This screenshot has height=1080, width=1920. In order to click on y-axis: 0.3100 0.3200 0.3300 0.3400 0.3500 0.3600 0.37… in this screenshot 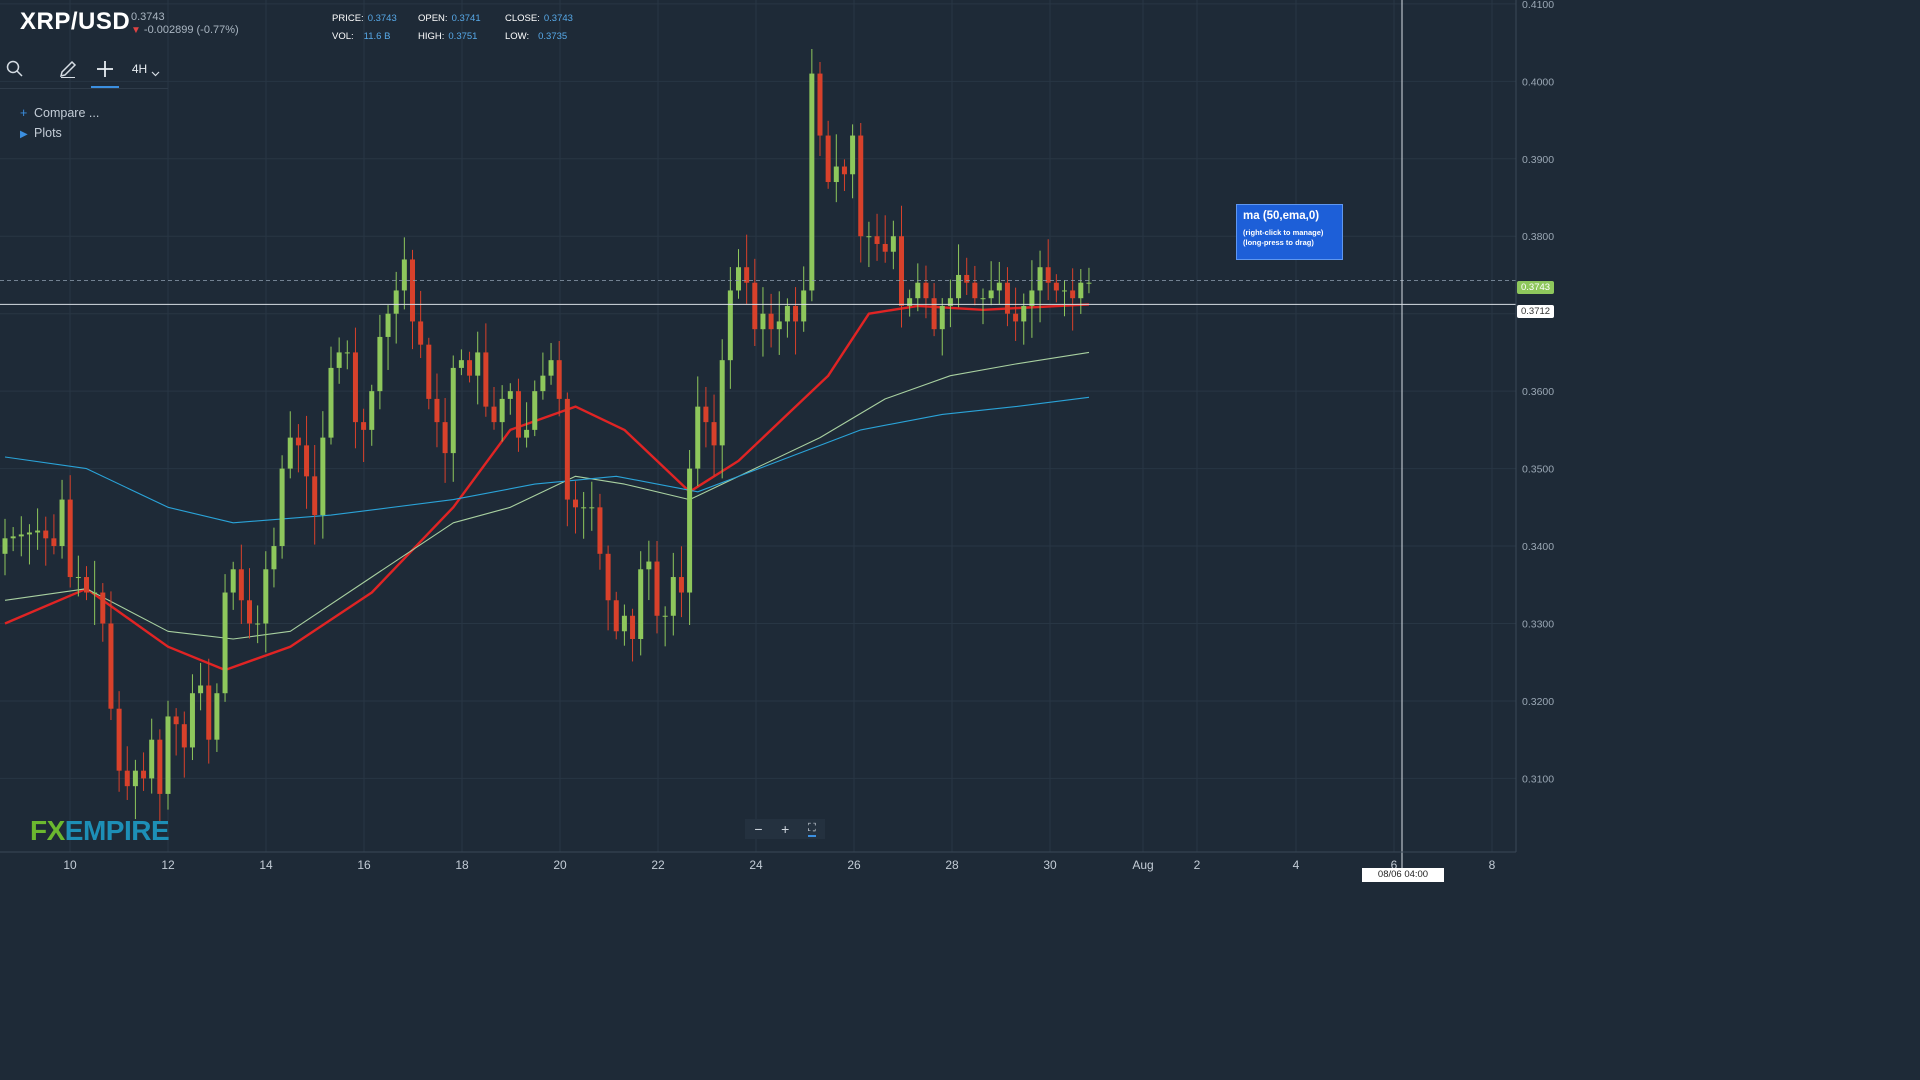, I will do `click(1534, 426)`.